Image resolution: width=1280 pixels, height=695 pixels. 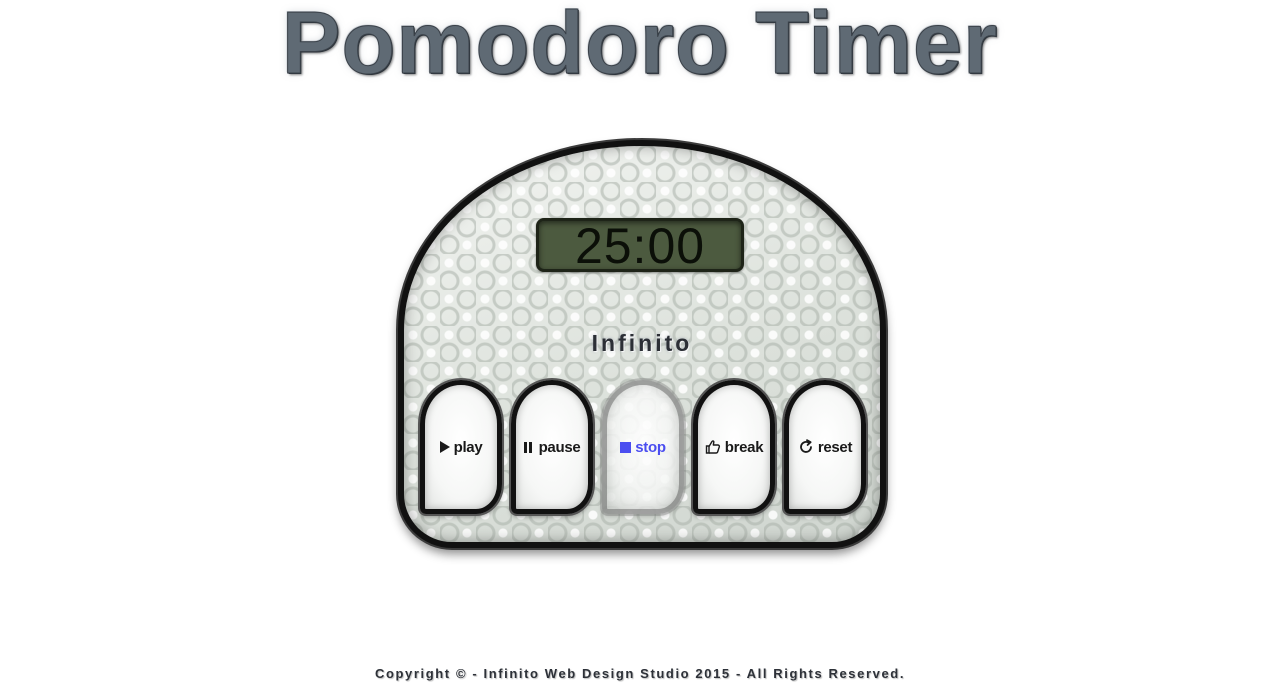 I want to click on stop-button: stop, so click(x=643, y=447).